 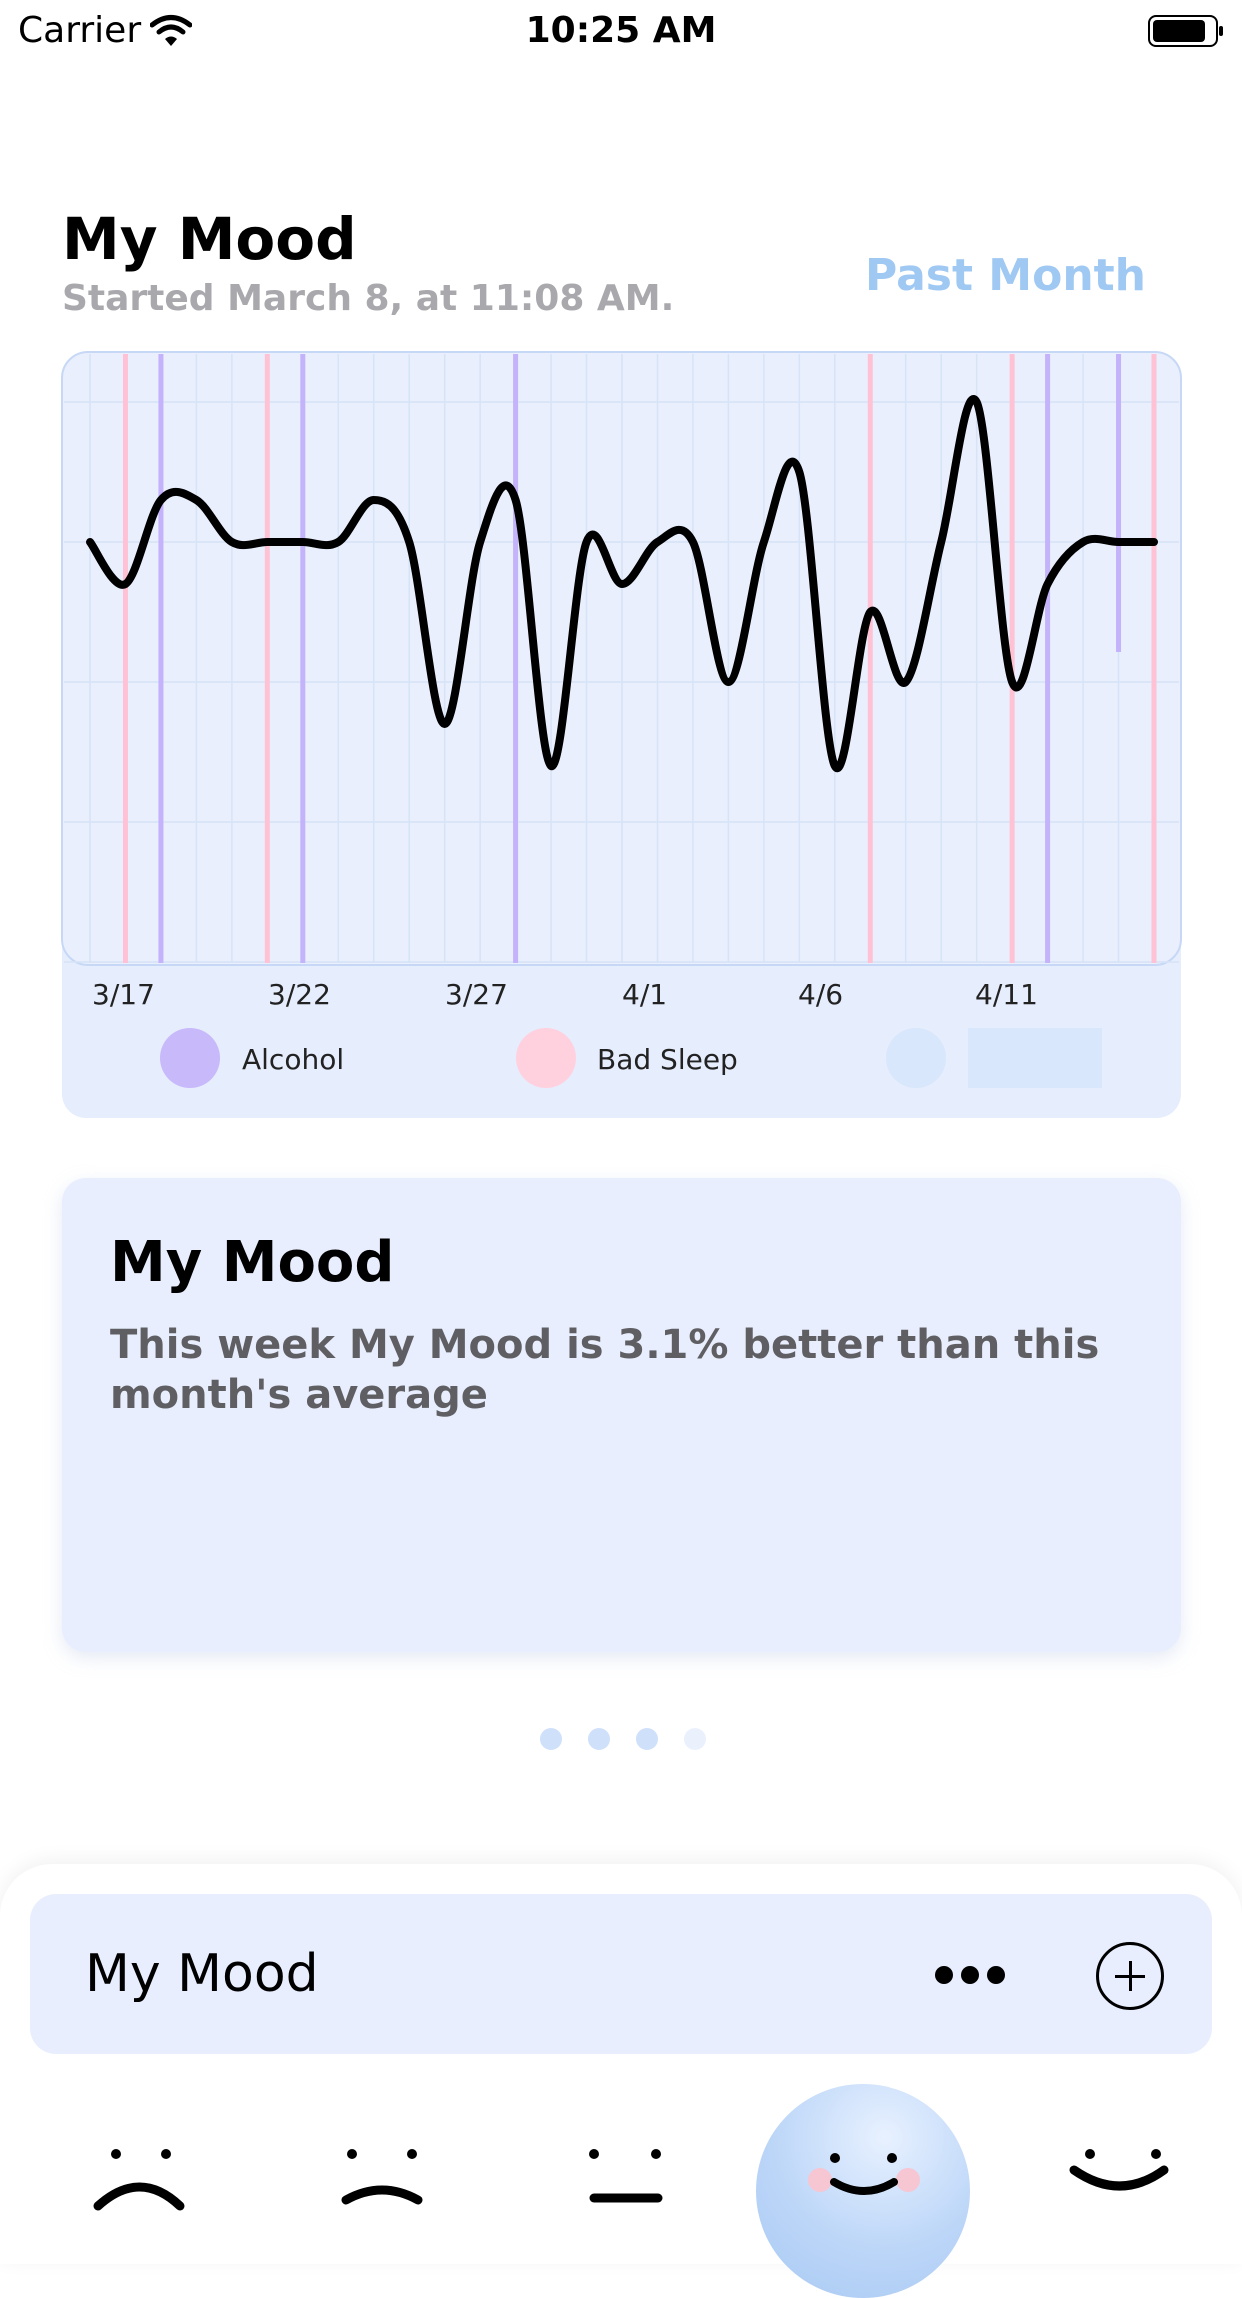 I want to click on legend-third-swatch, so click(x=916, y=1058).